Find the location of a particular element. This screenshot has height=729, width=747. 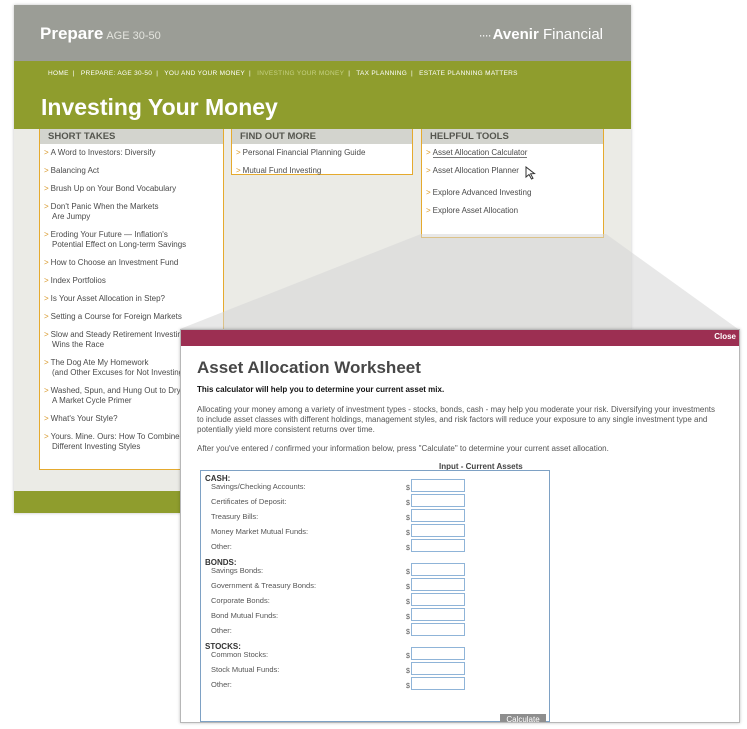

asset-field-label: Savings Bonds: is located at coordinates (237, 570).